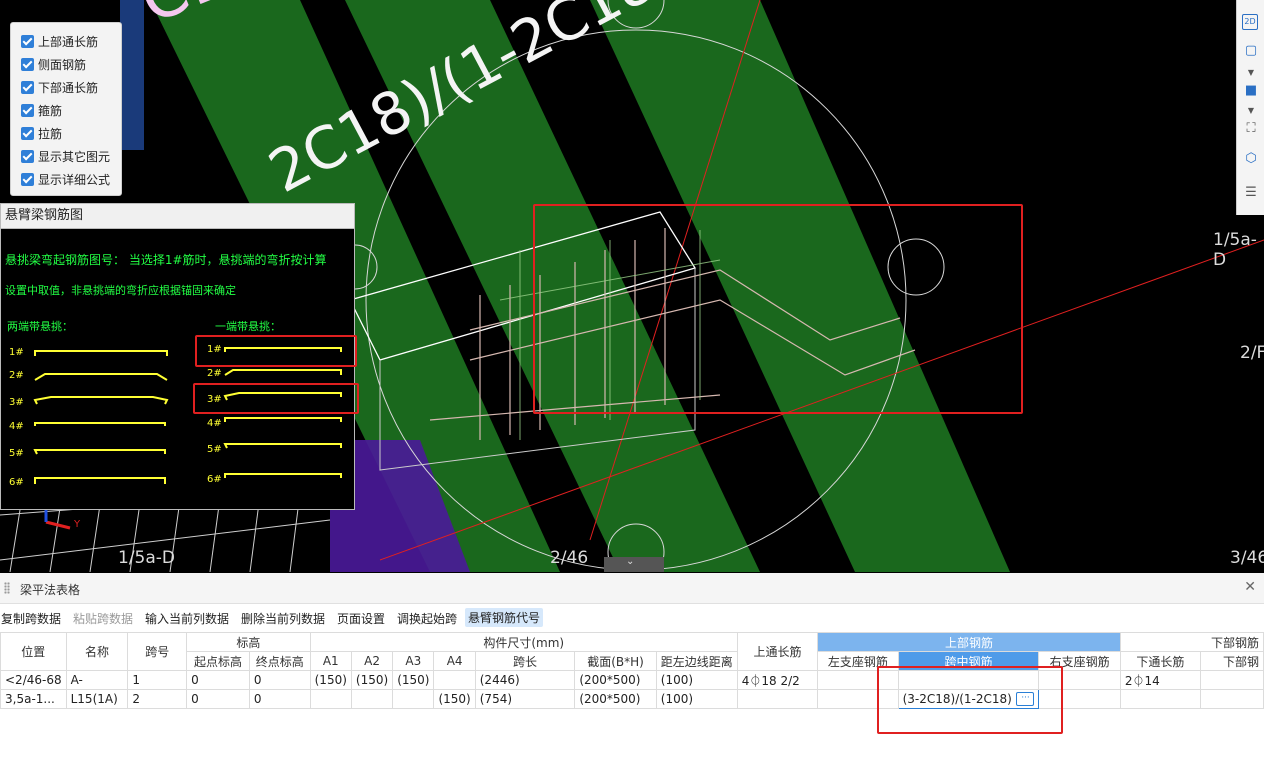  What do you see at coordinates (454, 699) in the screenshot?
I see `cell-a4: (150)` at bounding box center [454, 699].